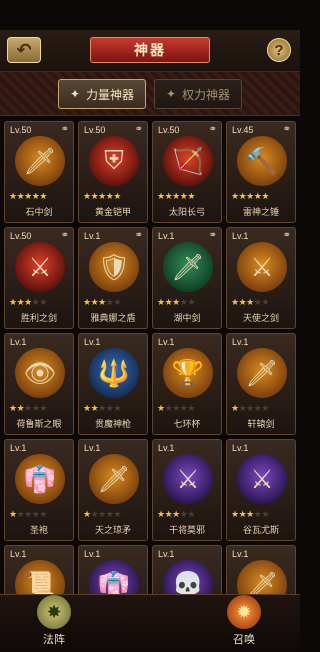  I want to click on artifact-name: 石中剑, so click(39, 212).